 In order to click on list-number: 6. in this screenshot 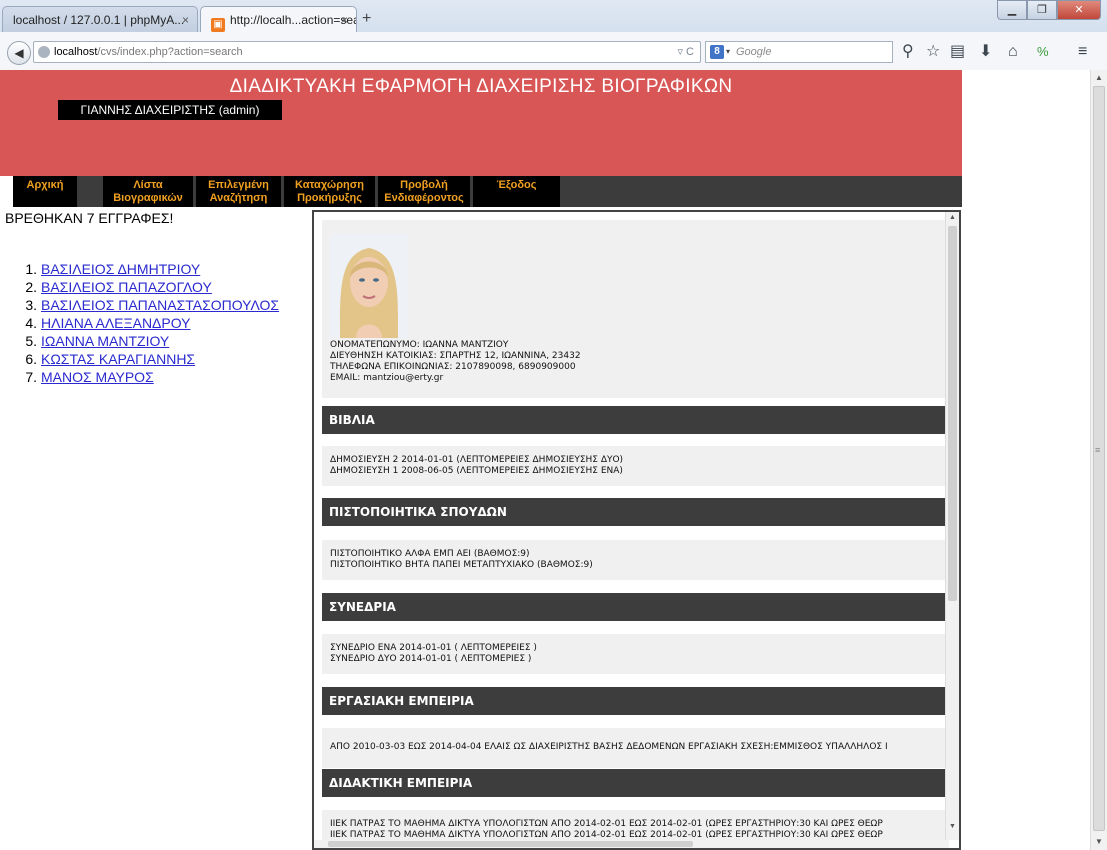, I will do `click(31, 359)`.